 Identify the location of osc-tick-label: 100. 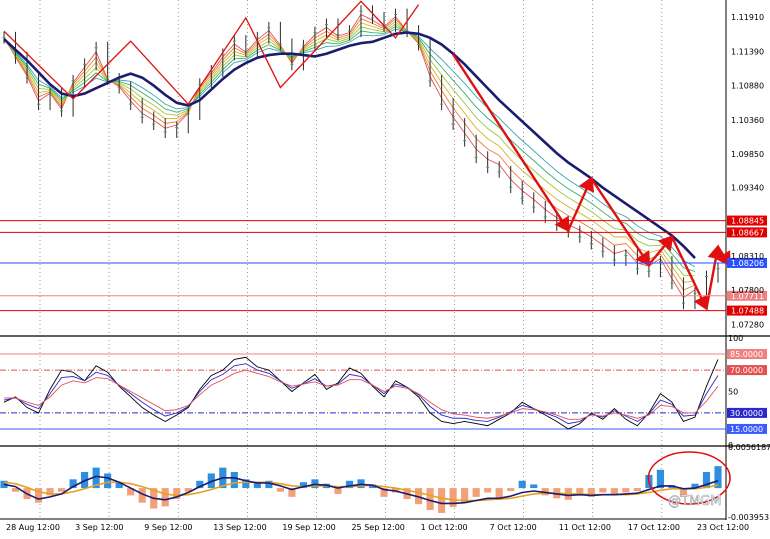
(735, 338).